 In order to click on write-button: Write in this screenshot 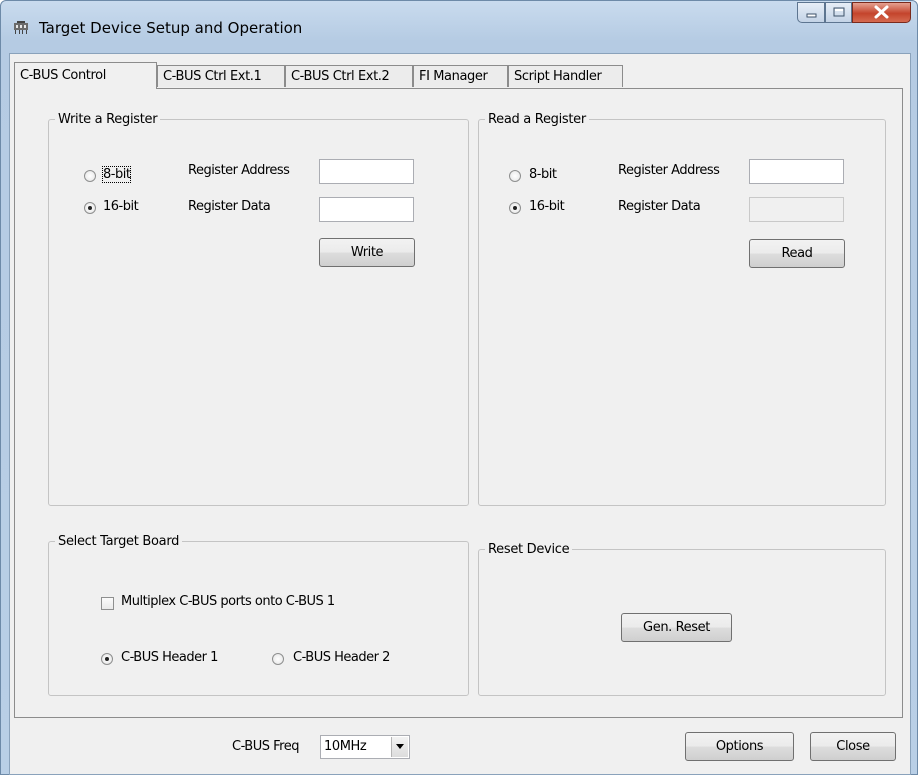, I will do `click(367, 252)`.